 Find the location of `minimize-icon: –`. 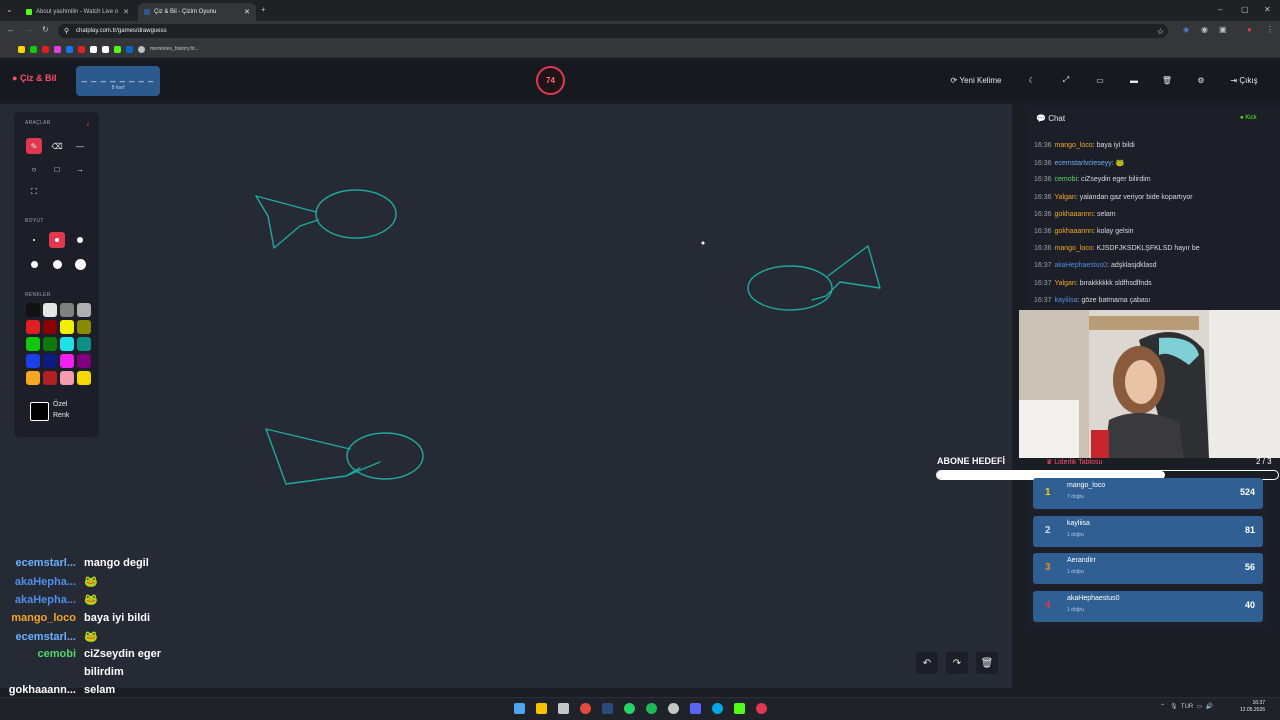

minimize-icon: – is located at coordinates (1220, 9).